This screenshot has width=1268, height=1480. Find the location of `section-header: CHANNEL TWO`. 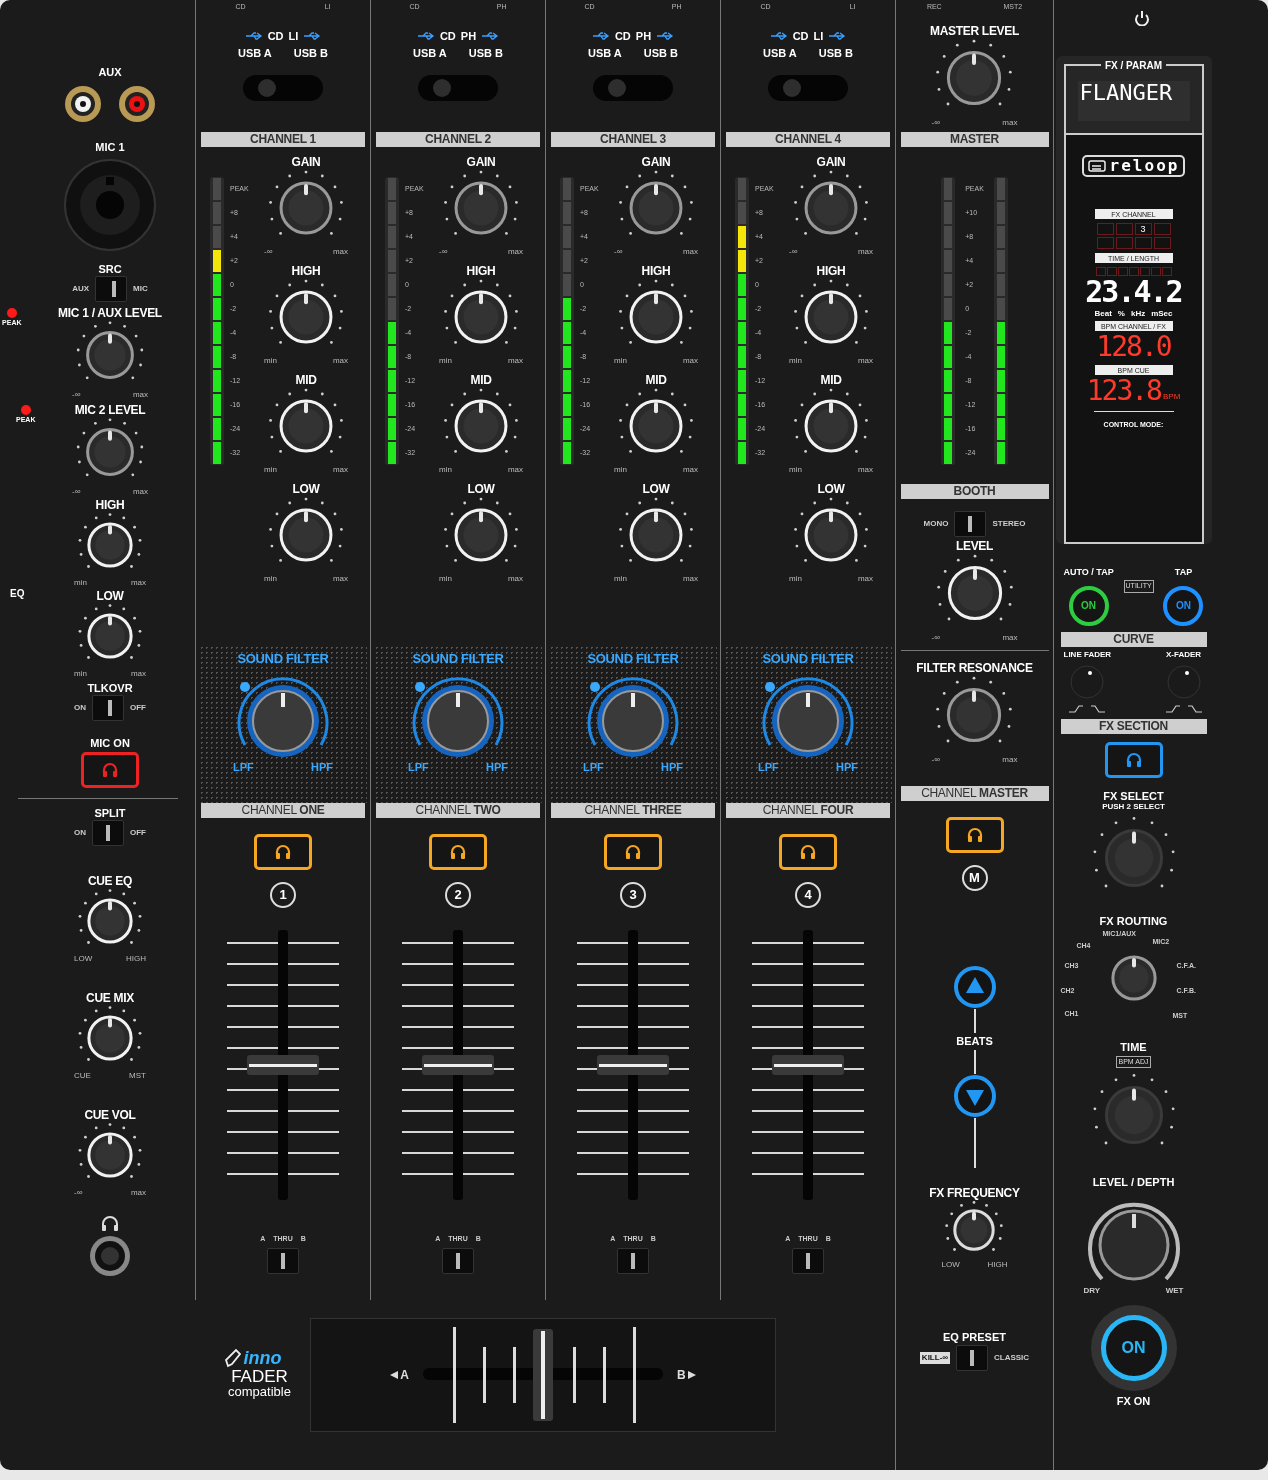

section-header: CHANNEL TWO is located at coordinates (458, 810).